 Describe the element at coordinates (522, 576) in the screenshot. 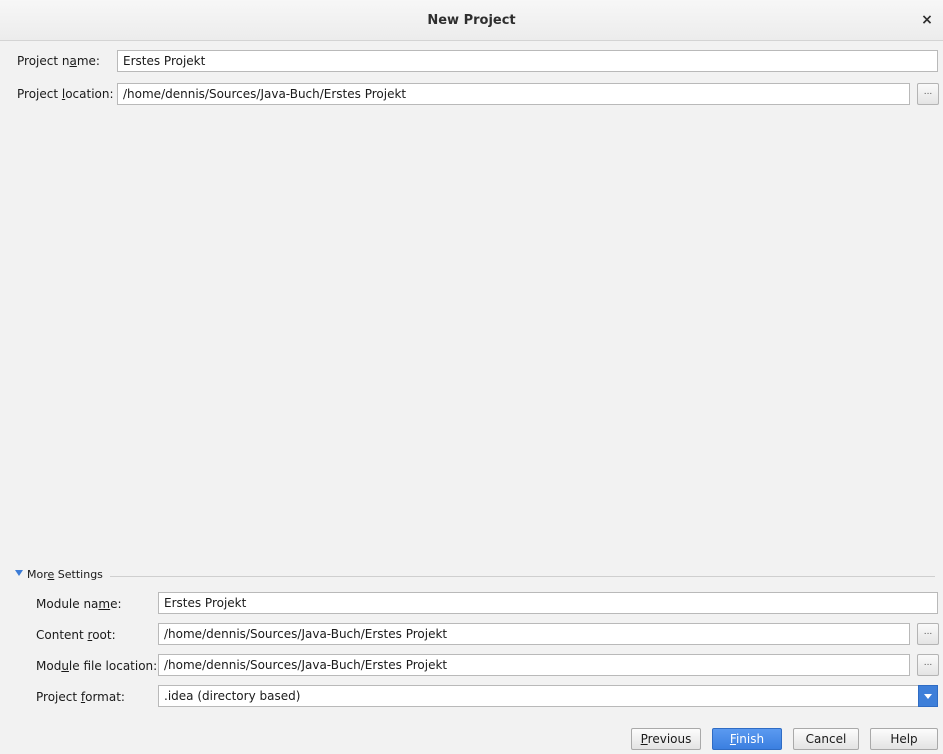

I see `more-settings-separator` at that location.